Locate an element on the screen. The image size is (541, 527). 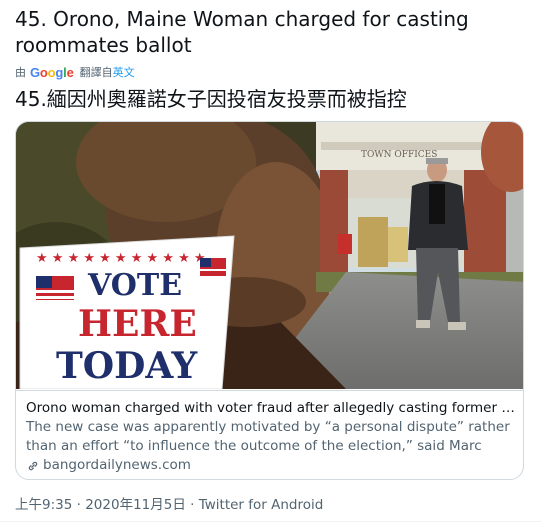
tweet-date-link: 2020年11月5日 is located at coordinates (135, 505).